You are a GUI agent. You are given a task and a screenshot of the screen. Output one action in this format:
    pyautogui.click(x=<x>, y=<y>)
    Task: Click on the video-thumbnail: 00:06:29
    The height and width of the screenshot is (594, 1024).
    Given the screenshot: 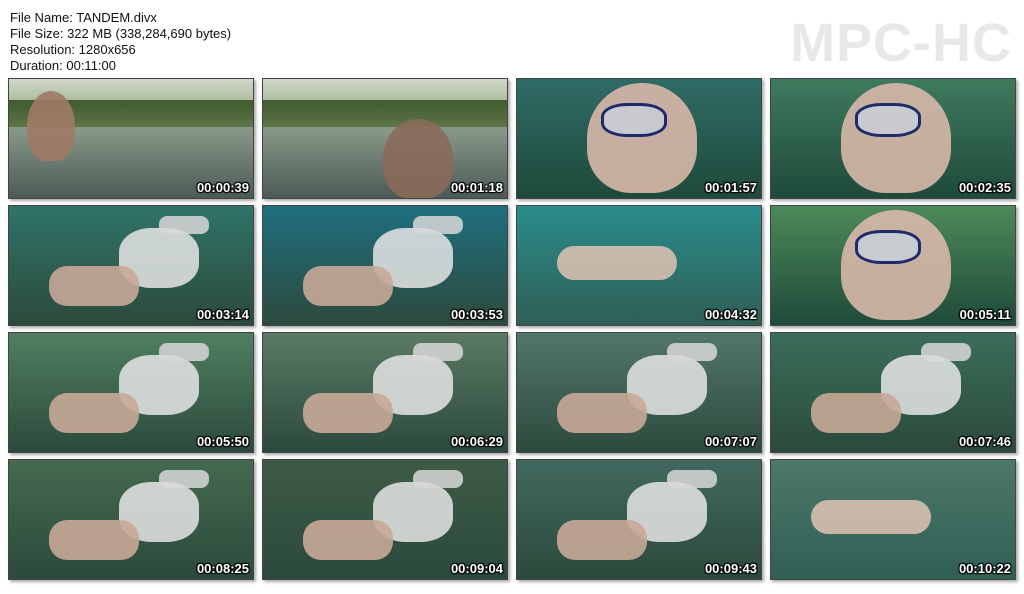 What is the action you would take?
    pyautogui.click(x=385, y=392)
    